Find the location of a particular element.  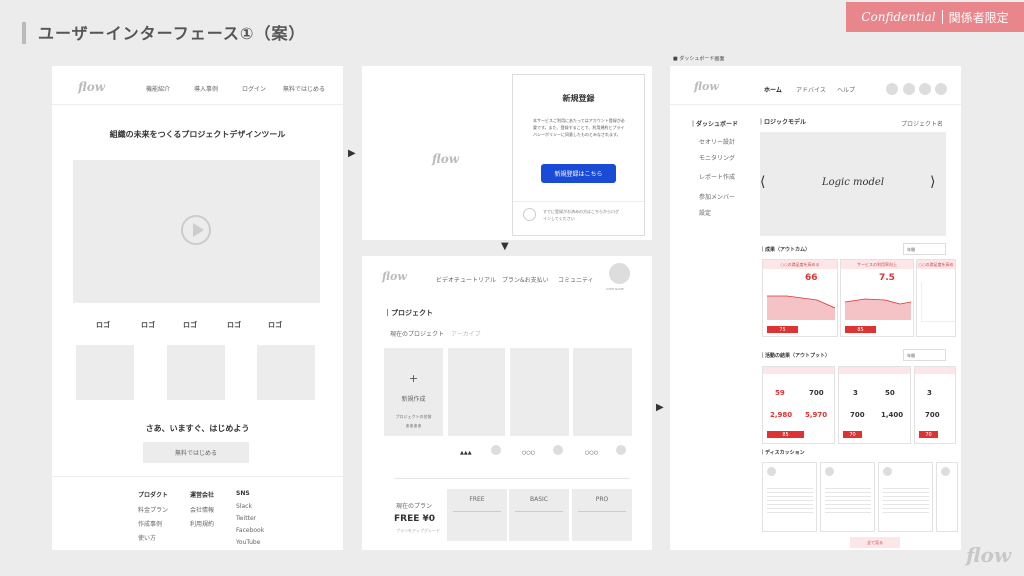

upgrade-link: プランをアップグレード is located at coordinates (418, 531).